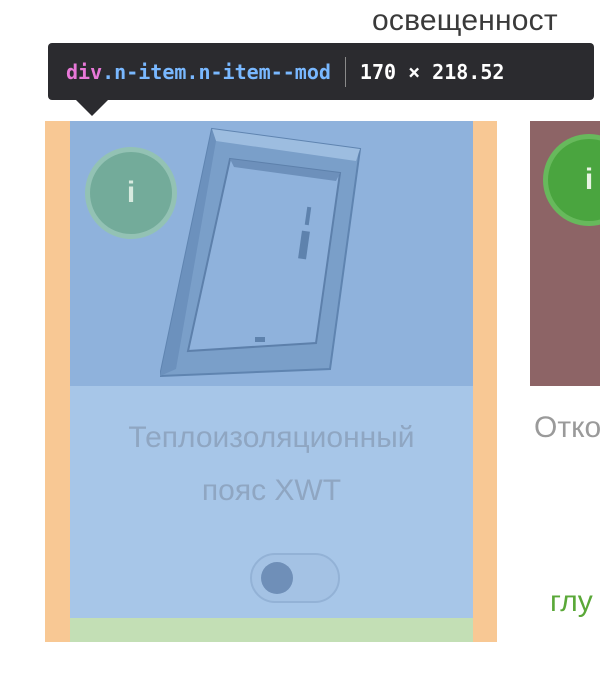 Image resolution: width=600 pixels, height=683 pixels. Describe the element at coordinates (345, 71) in the screenshot. I see `tooltip-divider` at that location.